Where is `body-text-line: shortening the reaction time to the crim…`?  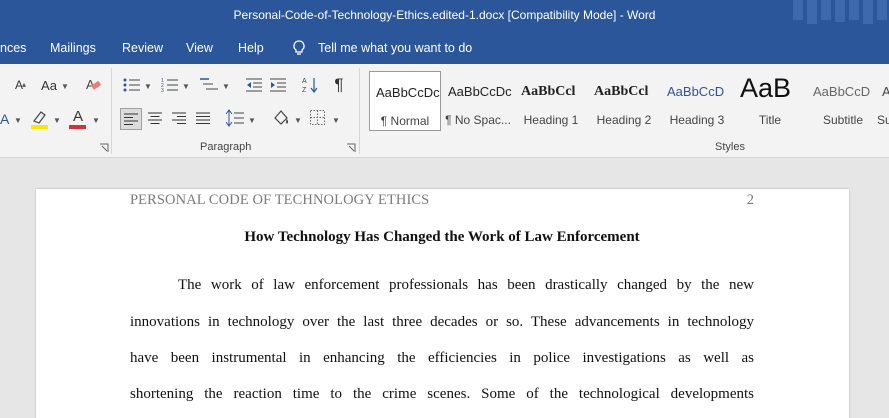 body-text-line: shortening the reaction time to the crim… is located at coordinates (442, 394).